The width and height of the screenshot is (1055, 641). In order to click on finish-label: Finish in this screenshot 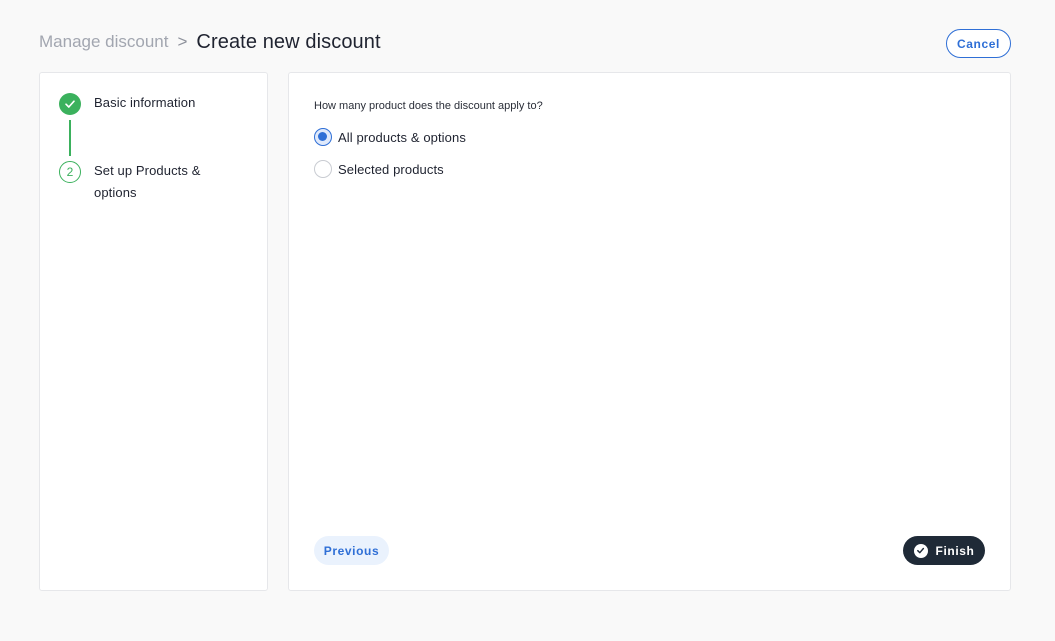, I will do `click(955, 550)`.